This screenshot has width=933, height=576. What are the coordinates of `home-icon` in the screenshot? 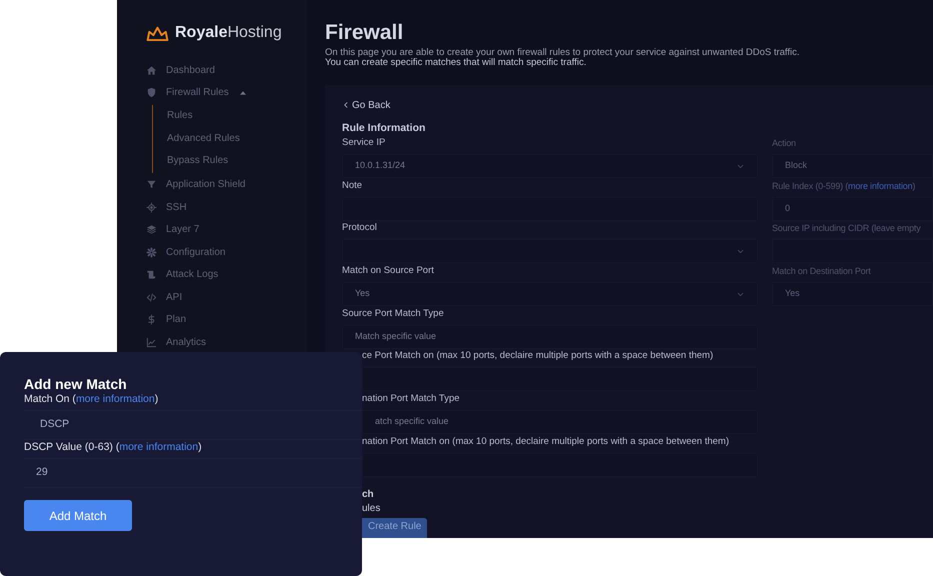 It's located at (151, 70).